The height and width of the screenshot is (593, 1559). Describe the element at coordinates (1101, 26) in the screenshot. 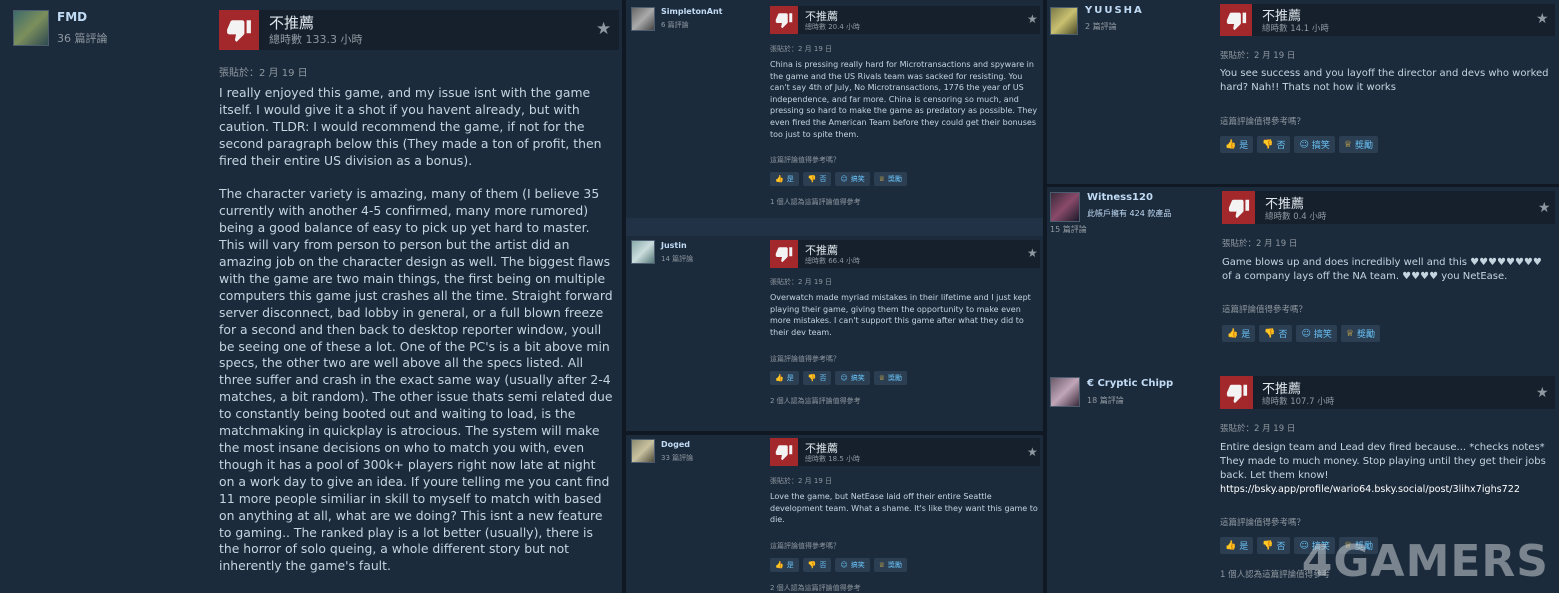

I see `review-count: 2 篇評論` at that location.